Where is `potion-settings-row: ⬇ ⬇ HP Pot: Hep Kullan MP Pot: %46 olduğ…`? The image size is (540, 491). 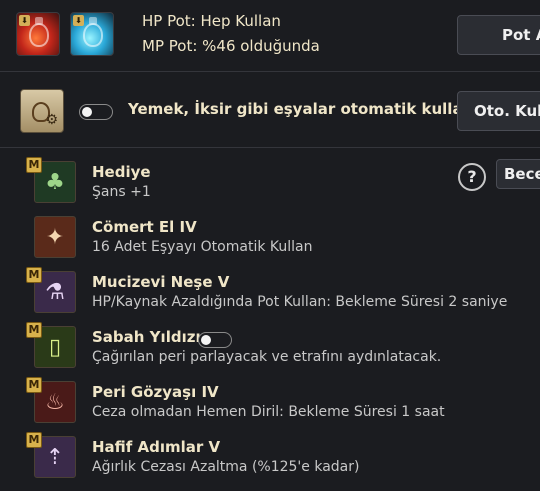 potion-settings-row: ⬇ ⬇ HP Pot: Hep Kullan MP Pot: %46 olduğ… is located at coordinates (270, 36).